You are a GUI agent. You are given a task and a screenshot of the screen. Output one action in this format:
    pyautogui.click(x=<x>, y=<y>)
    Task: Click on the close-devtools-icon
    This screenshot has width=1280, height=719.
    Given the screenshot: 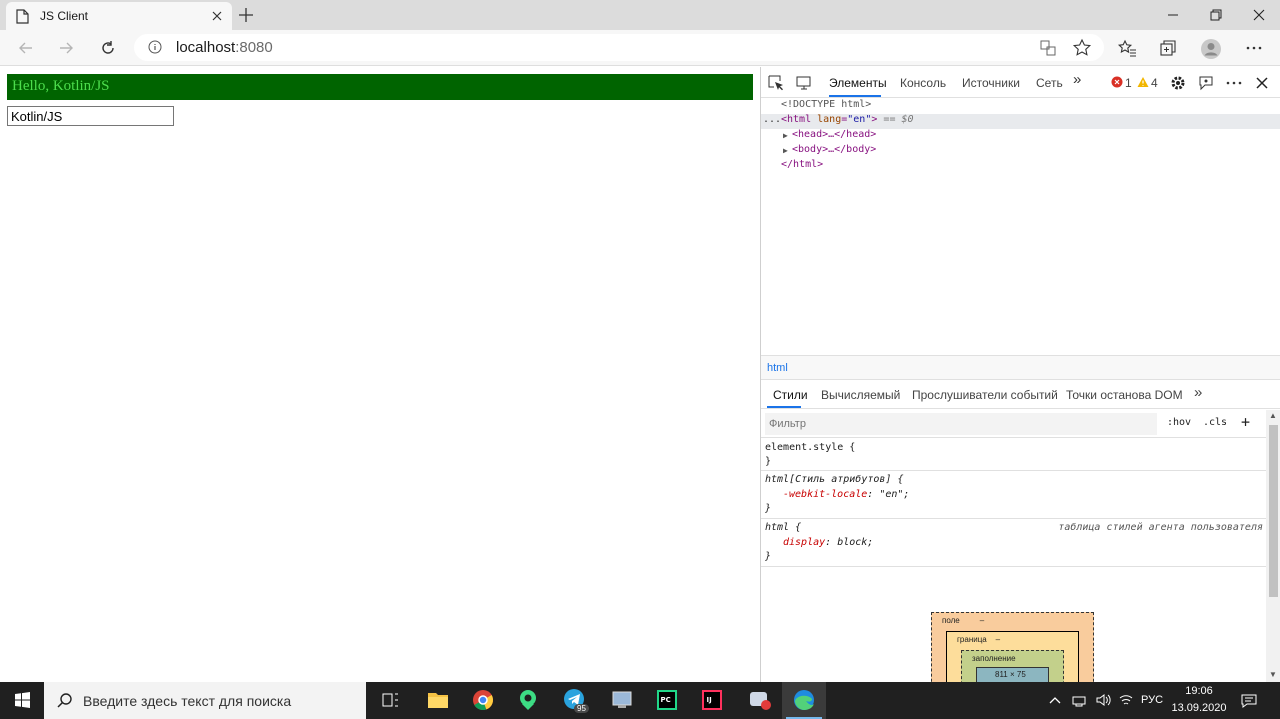 What is the action you would take?
    pyautogui.click(x=1262, y=83)
    